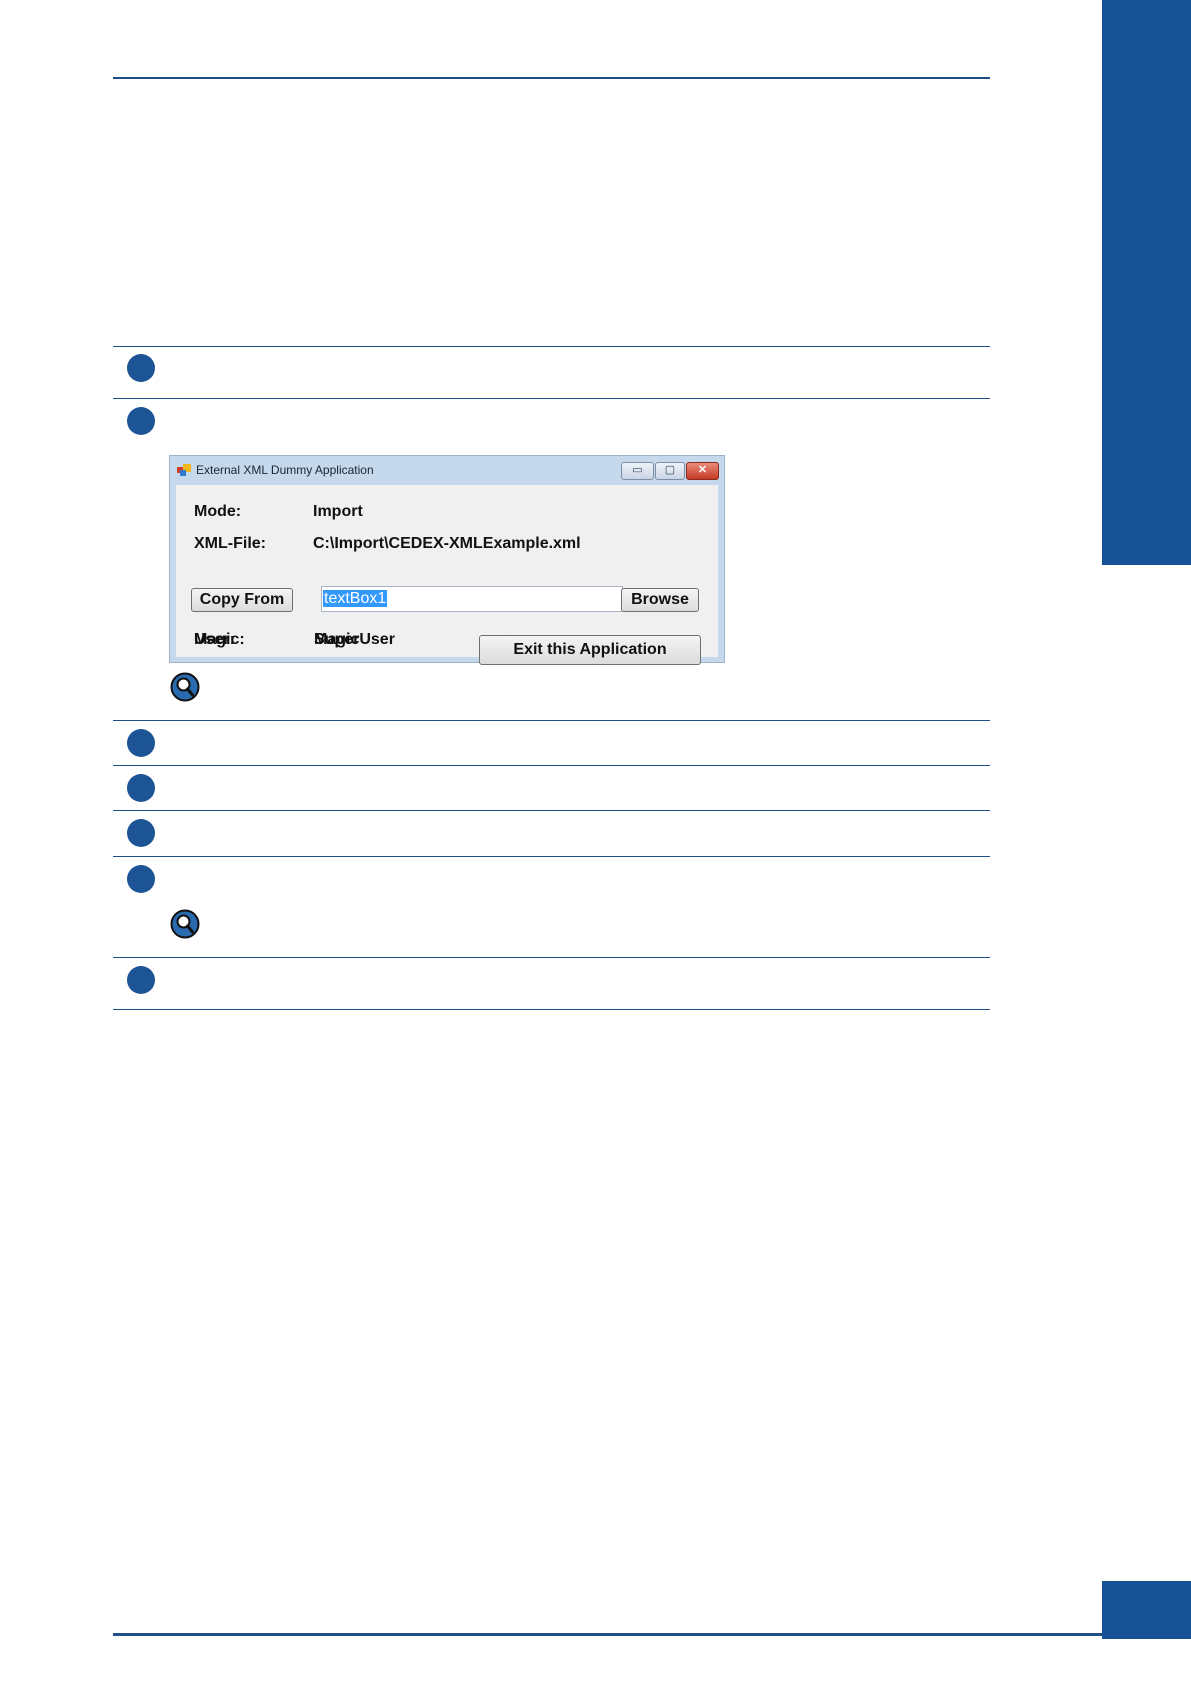 The height and width of the screenshot is (1684, 1191). Describe the element at coordinates (1146, 282) in the screenshot. I see `chapter-tab` at that location.